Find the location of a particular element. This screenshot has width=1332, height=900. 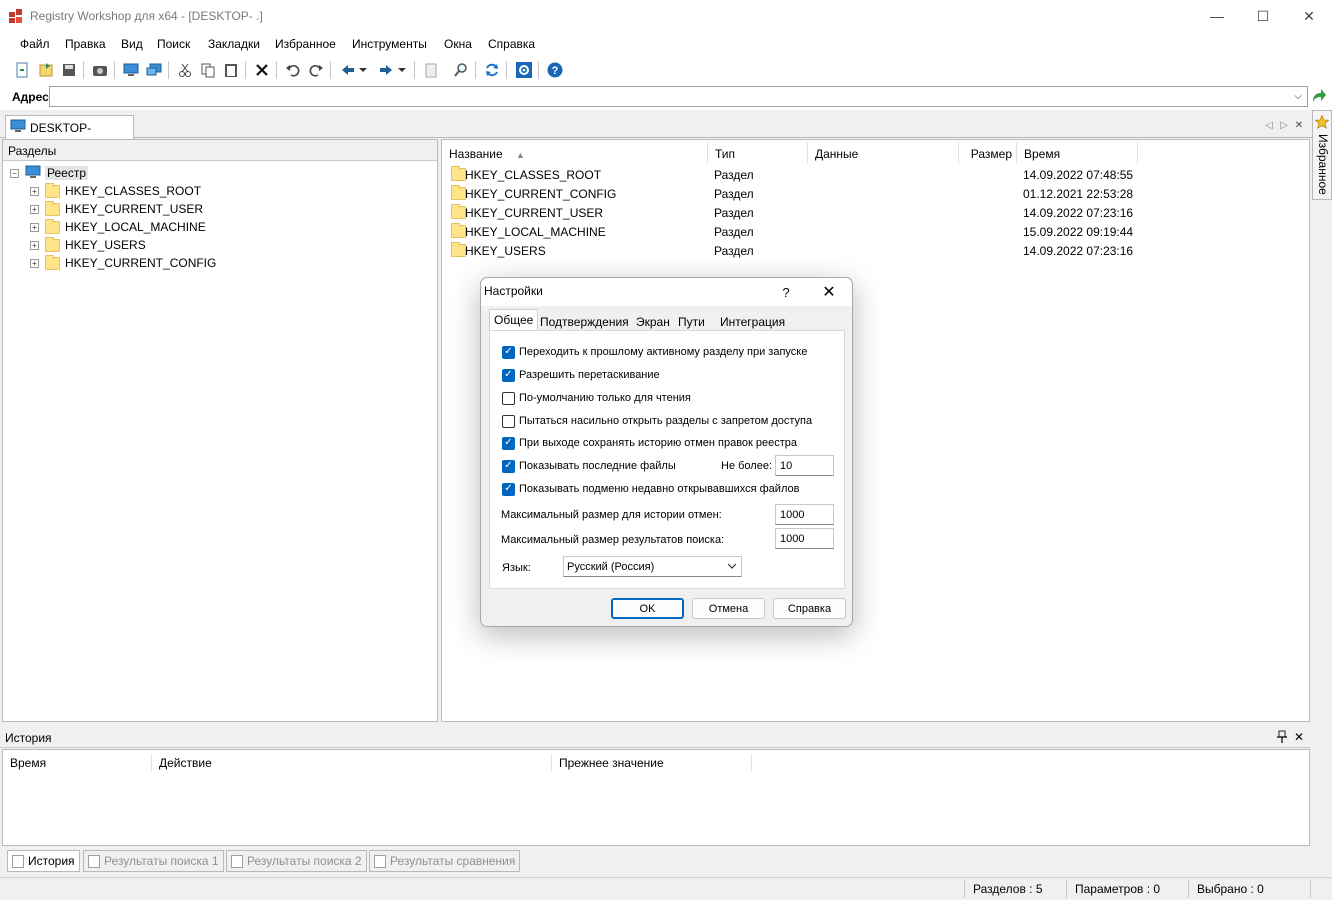

go-arrow-icon is located at coordinates (1319, 97).